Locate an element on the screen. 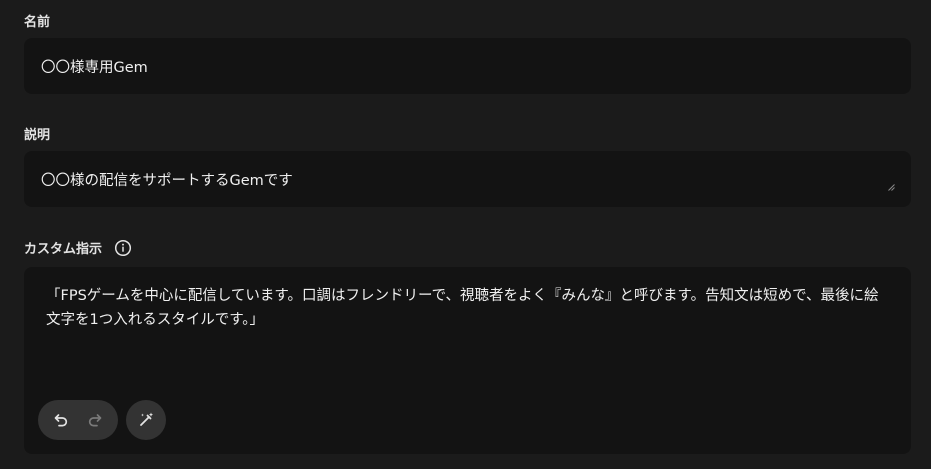 This screenshot has height=469, width=931. description-textarea: 〇〇様の配信をサポートするGemです is located at coordinates (467, 179).